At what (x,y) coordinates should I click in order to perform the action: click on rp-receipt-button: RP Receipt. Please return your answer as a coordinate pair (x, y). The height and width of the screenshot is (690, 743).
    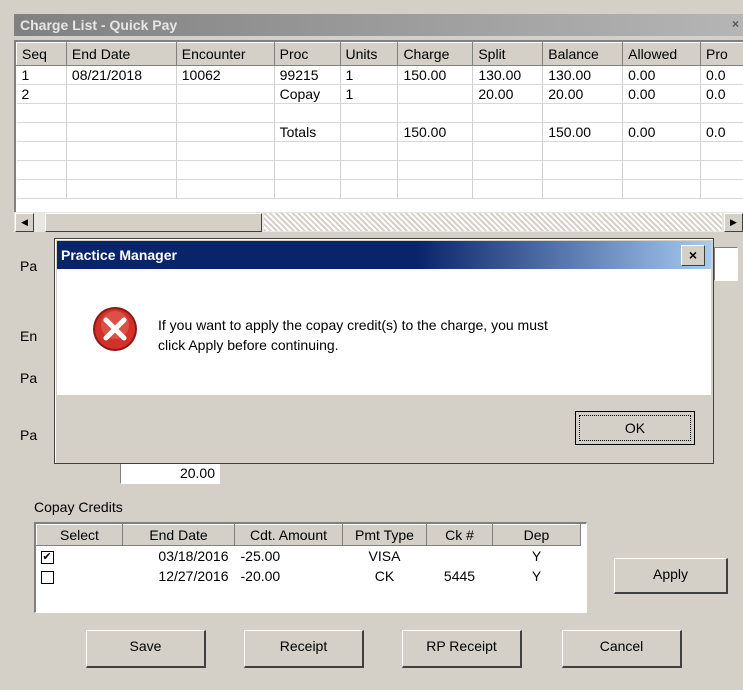
    Looking at the image, I should click on (462, 649).